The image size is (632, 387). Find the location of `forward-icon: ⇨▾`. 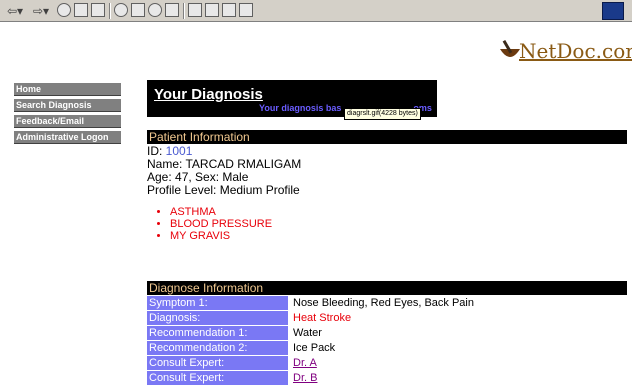

forward-icon: ⇨▾ is located at coordinates (41, 11).